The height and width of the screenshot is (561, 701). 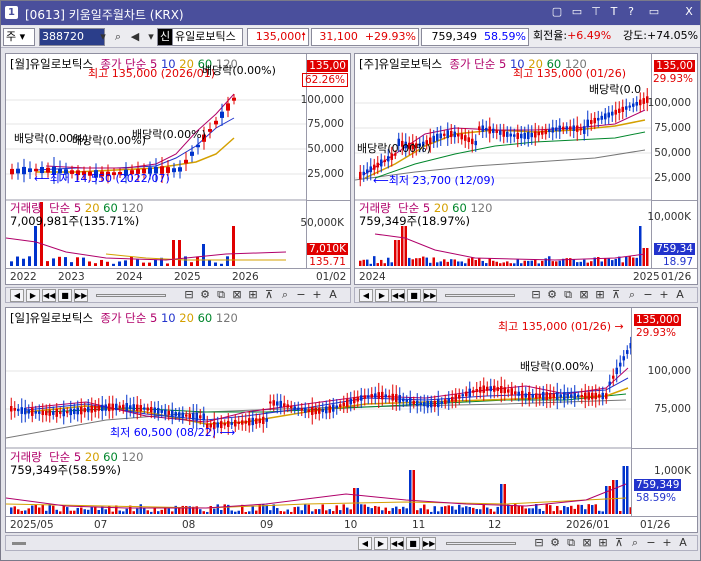 What do you see at coordinates (557, 12) in the screenshot?
I see `restore-icon: ▢` at bounding box center [557, 12].